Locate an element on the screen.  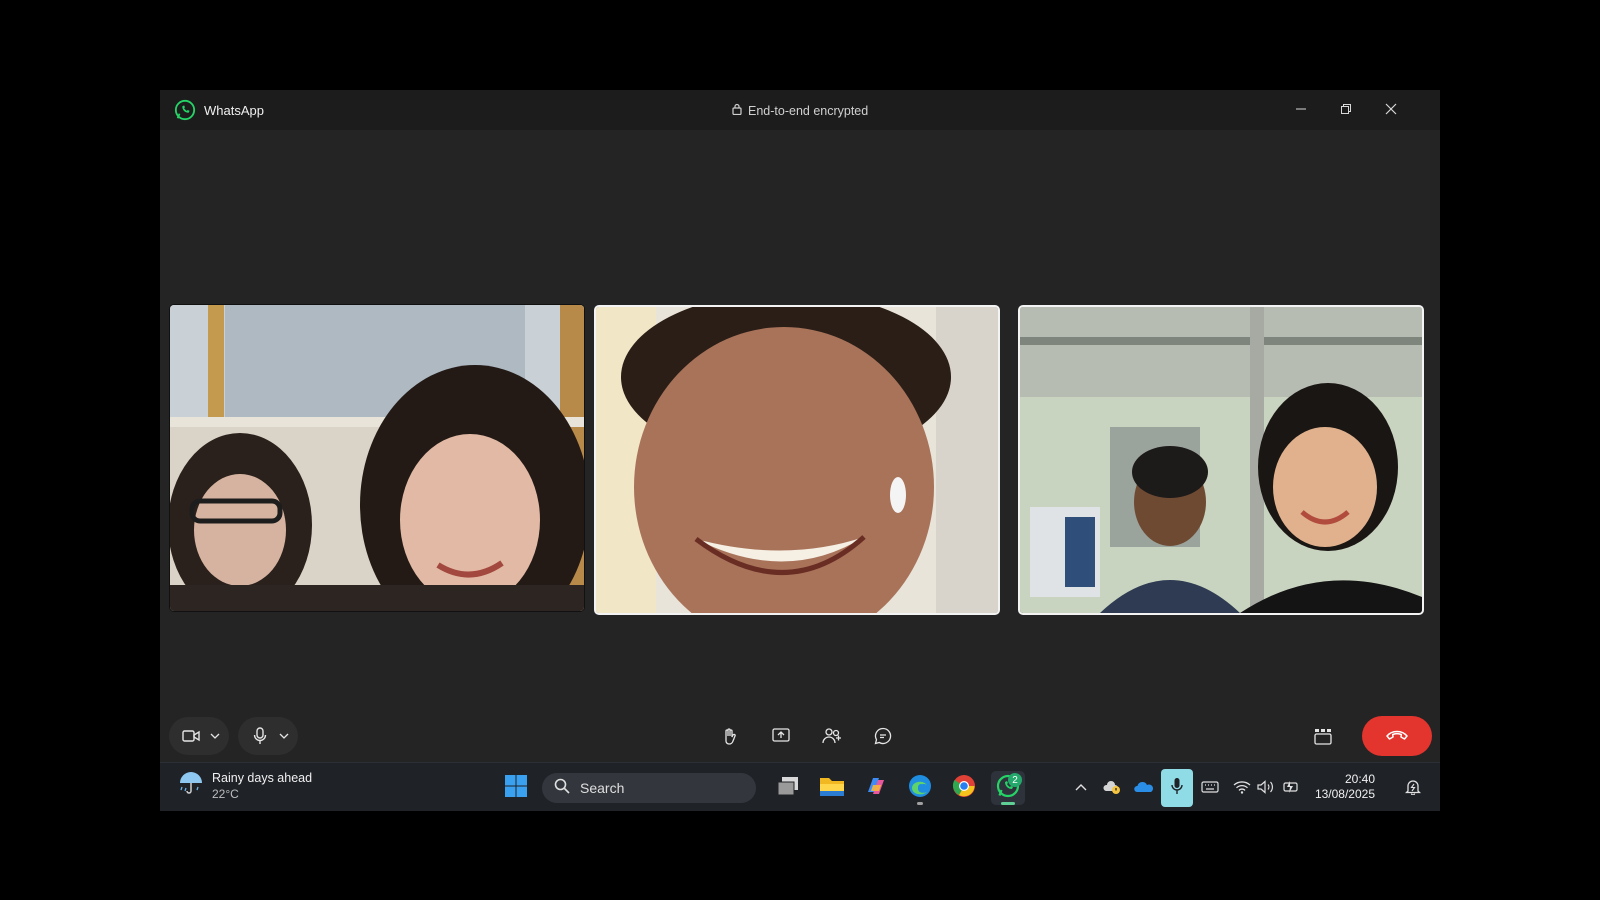
notification-badge: 2 is located at coordinates (1015, 780).